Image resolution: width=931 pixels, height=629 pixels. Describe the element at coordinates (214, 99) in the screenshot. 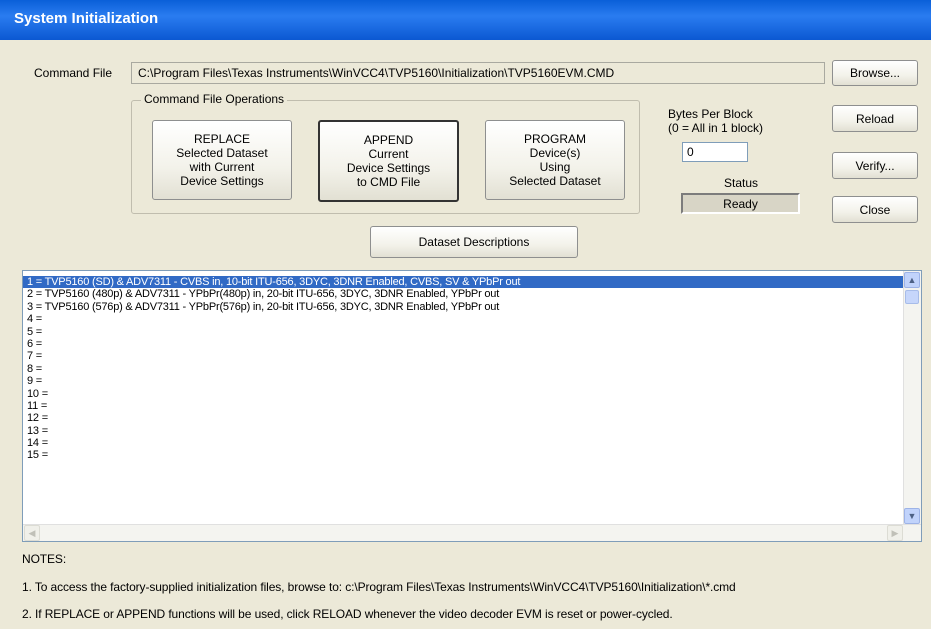

I see `command-file-operations-label: Command File Operations` at that location.